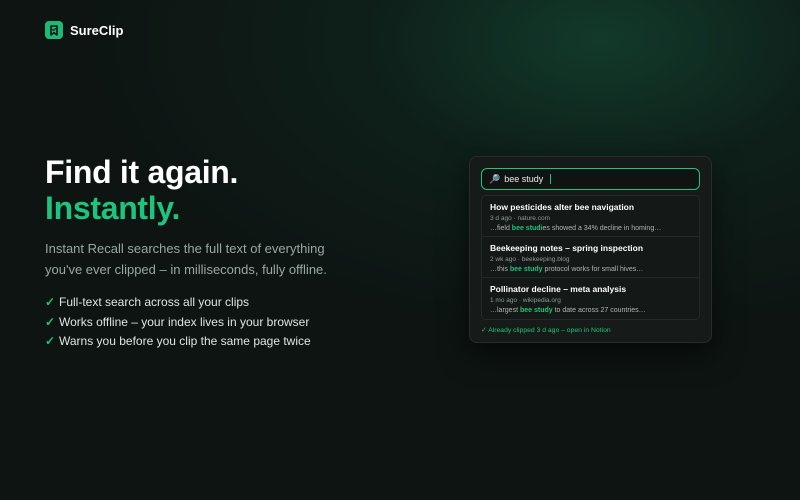 Image resolution: width=800 pixels, height=500 pixels. Describe the element at coordinates (567, 248) in the screenshot. I see `result-title: Beekeeping notes – spring inspection` at that location.